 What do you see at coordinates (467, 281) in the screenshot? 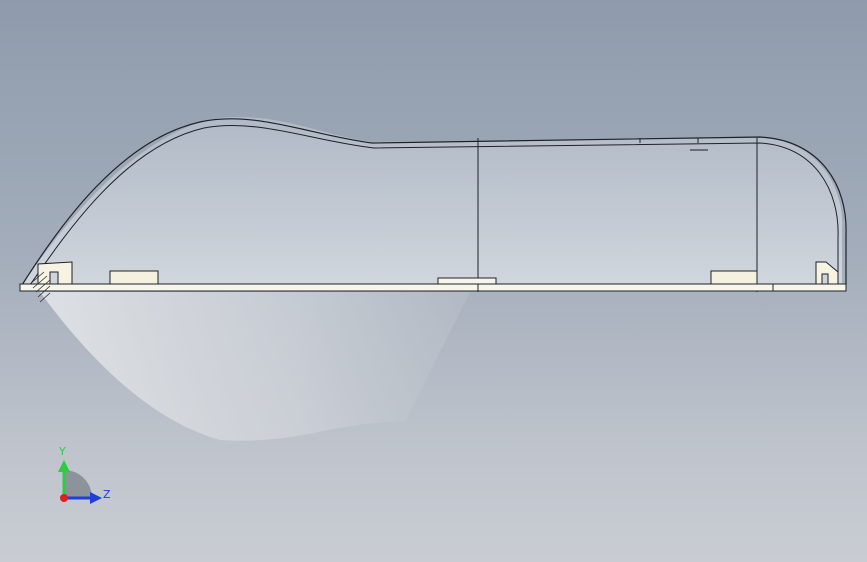
I see `center-boss` at bounding box center [467, 281].